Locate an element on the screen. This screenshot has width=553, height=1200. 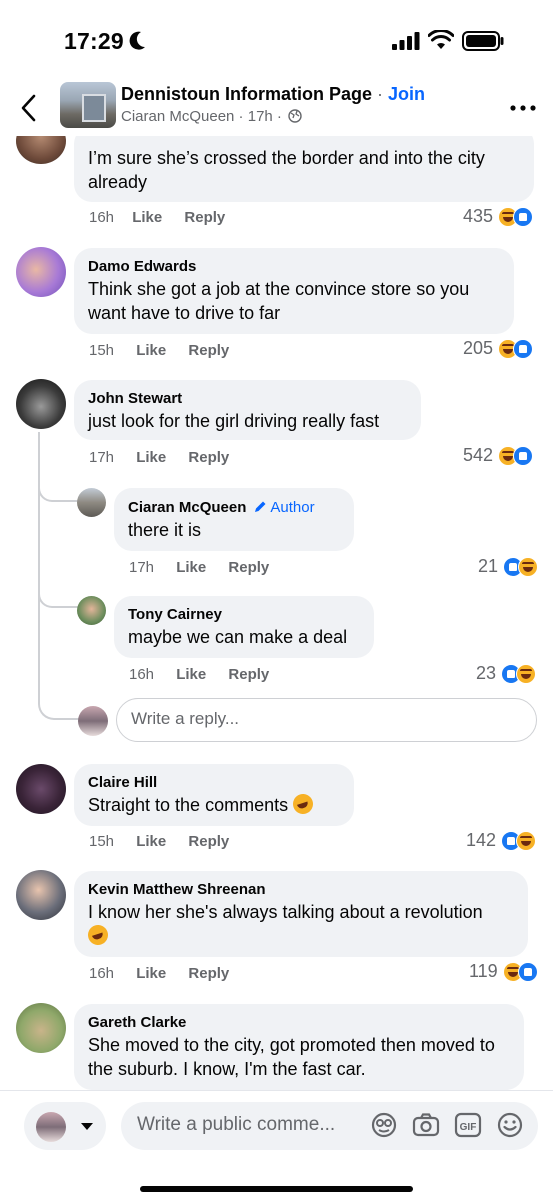
pencil-icon is located at coordinates (260, 506).